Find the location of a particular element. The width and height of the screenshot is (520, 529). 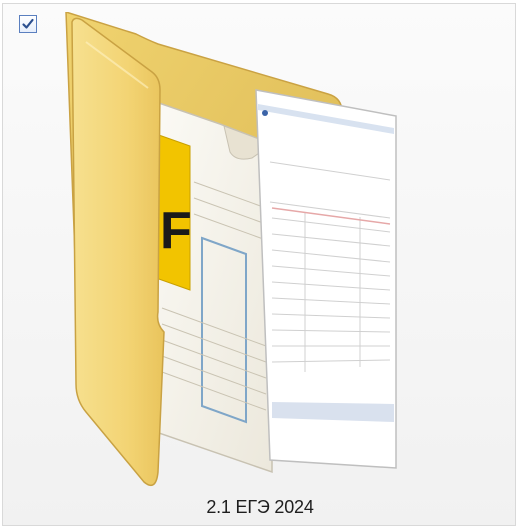

folder-name-label: 2.1 ЕГЭ 2024 is located at coordinates (260, 507).